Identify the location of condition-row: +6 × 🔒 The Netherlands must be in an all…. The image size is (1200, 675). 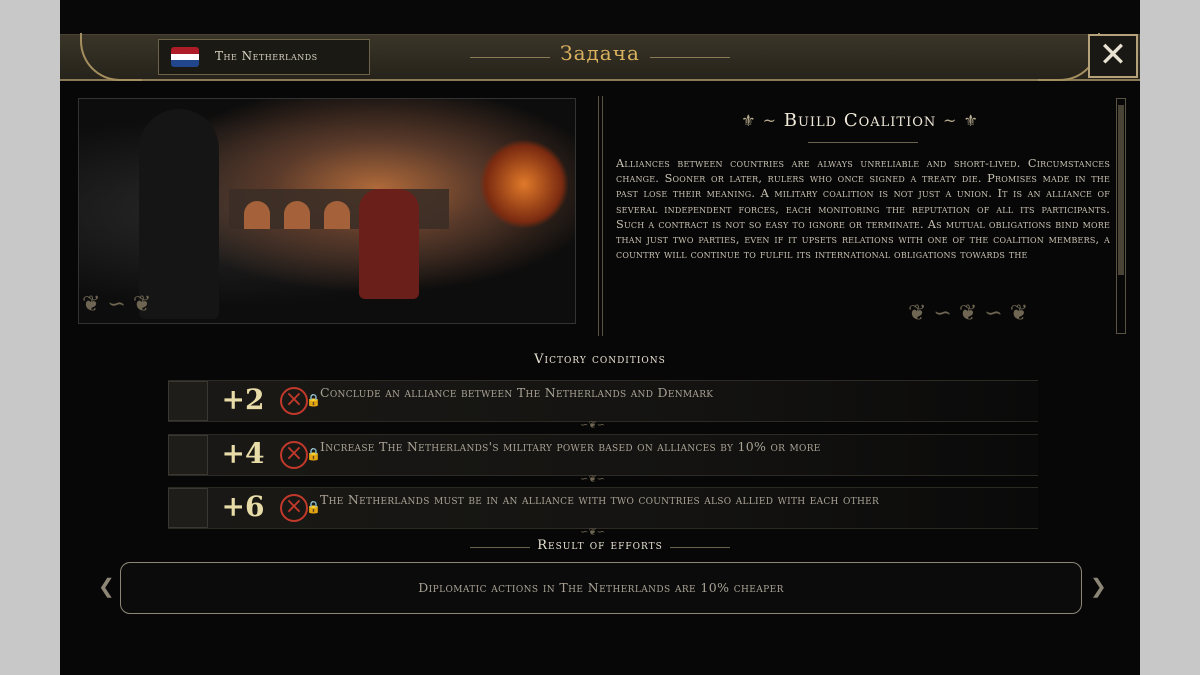
(603, 508).